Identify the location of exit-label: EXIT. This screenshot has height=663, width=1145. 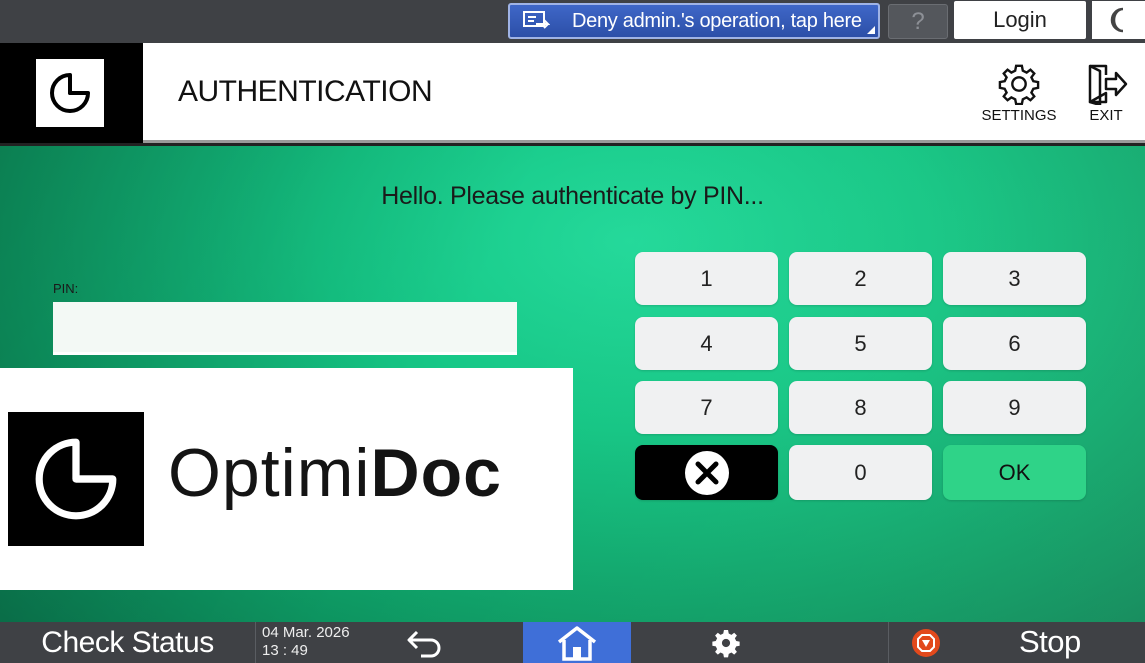
(1106, 115).